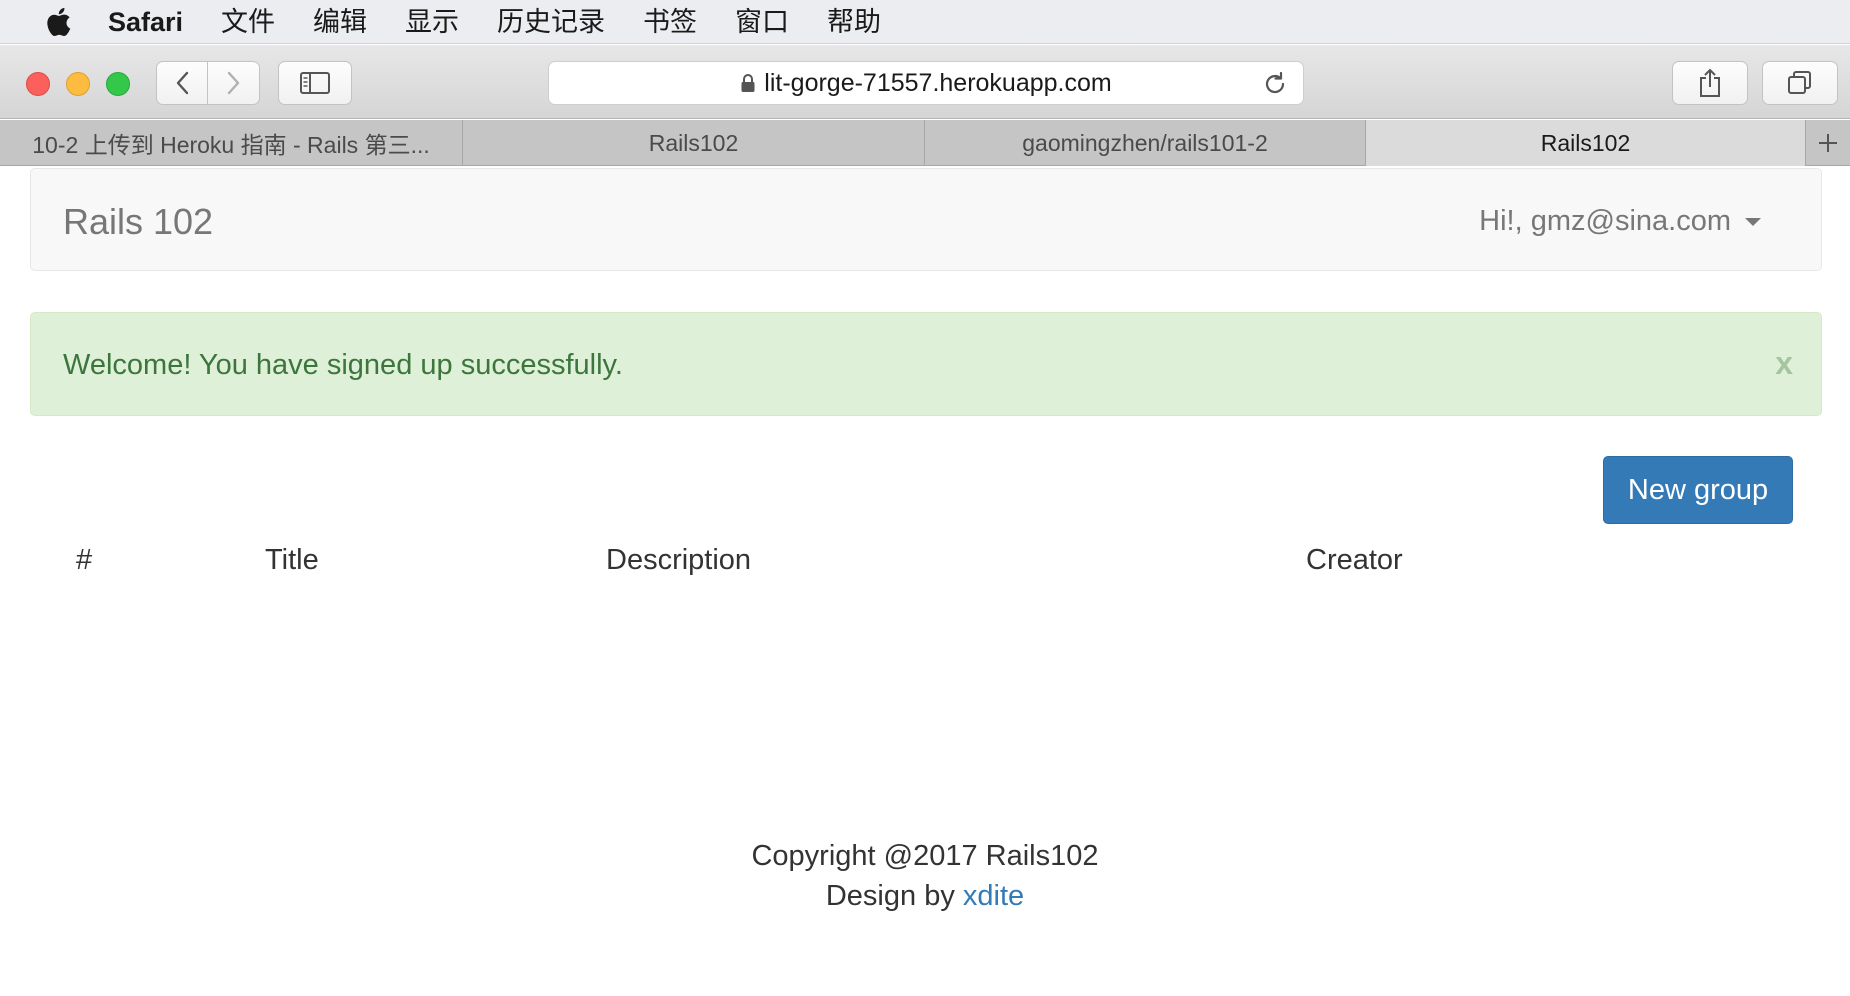 This screenshot has width=1850, height=996. What do you see at coordinates (1145, 143) in the screenshot?
I see `browser-tab: gaomingzhen/rails101-2` at bounding box center [1145, 143].